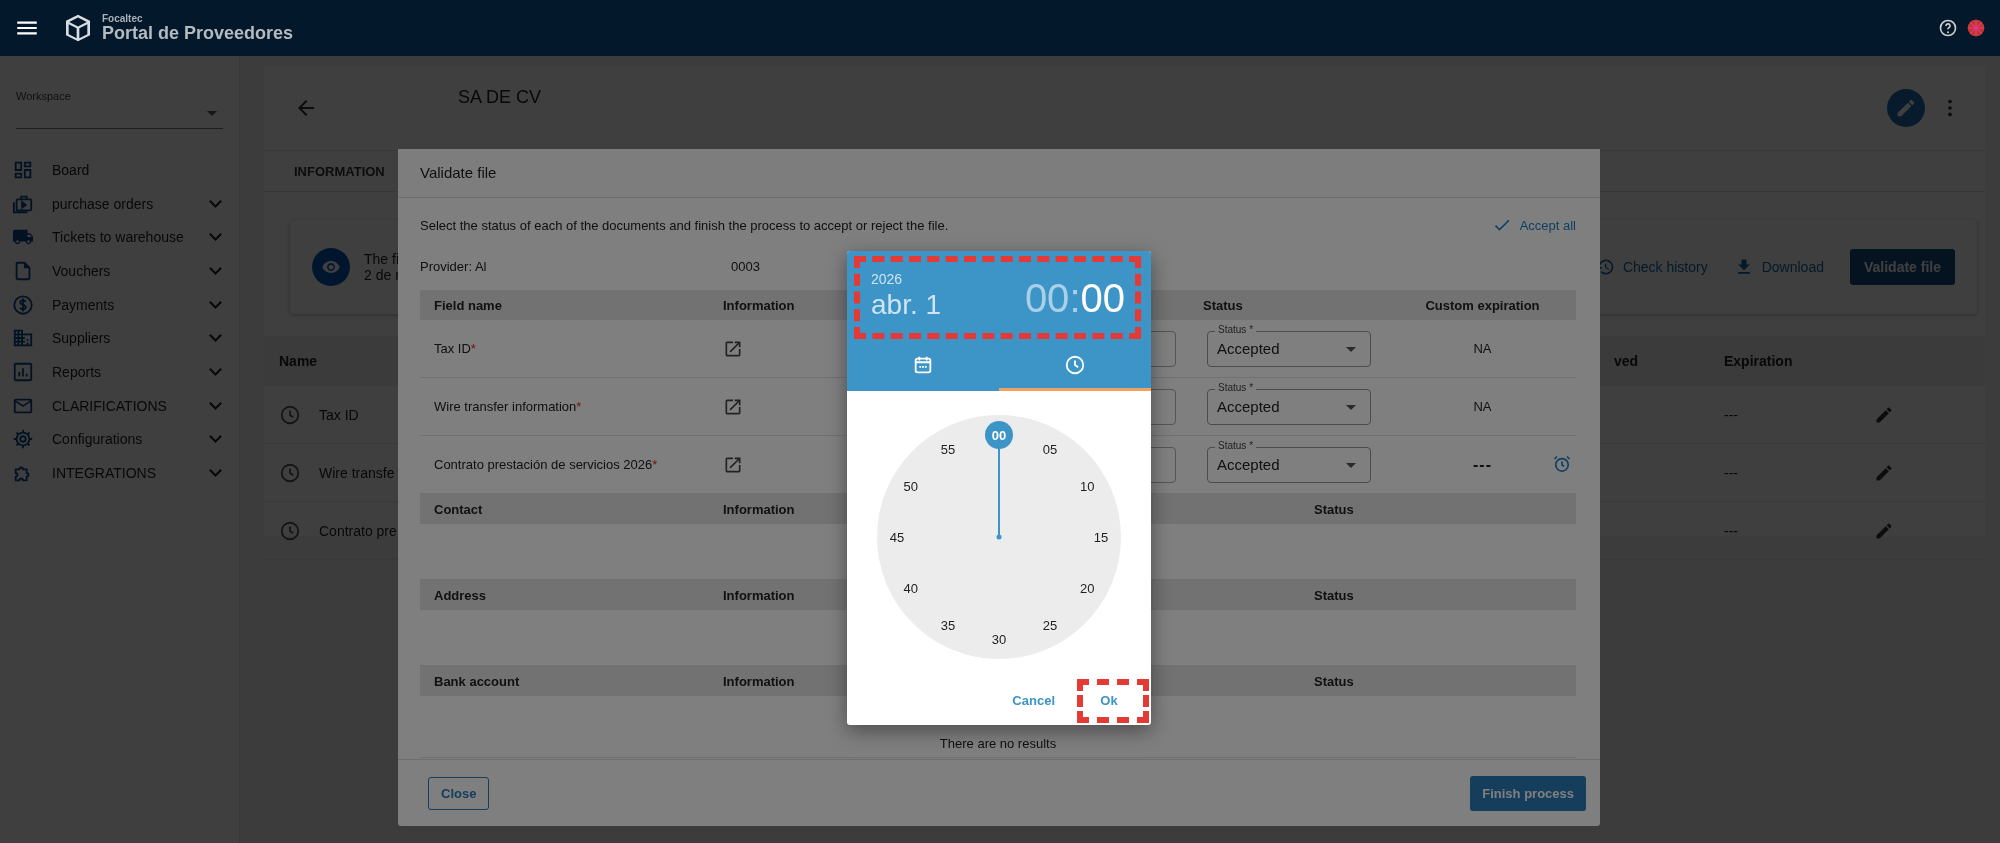 The image size is (2000, 843). Describe the element at coordinates (998, 743) in the screenshot. I see `empty-message: There are no results` at that location.